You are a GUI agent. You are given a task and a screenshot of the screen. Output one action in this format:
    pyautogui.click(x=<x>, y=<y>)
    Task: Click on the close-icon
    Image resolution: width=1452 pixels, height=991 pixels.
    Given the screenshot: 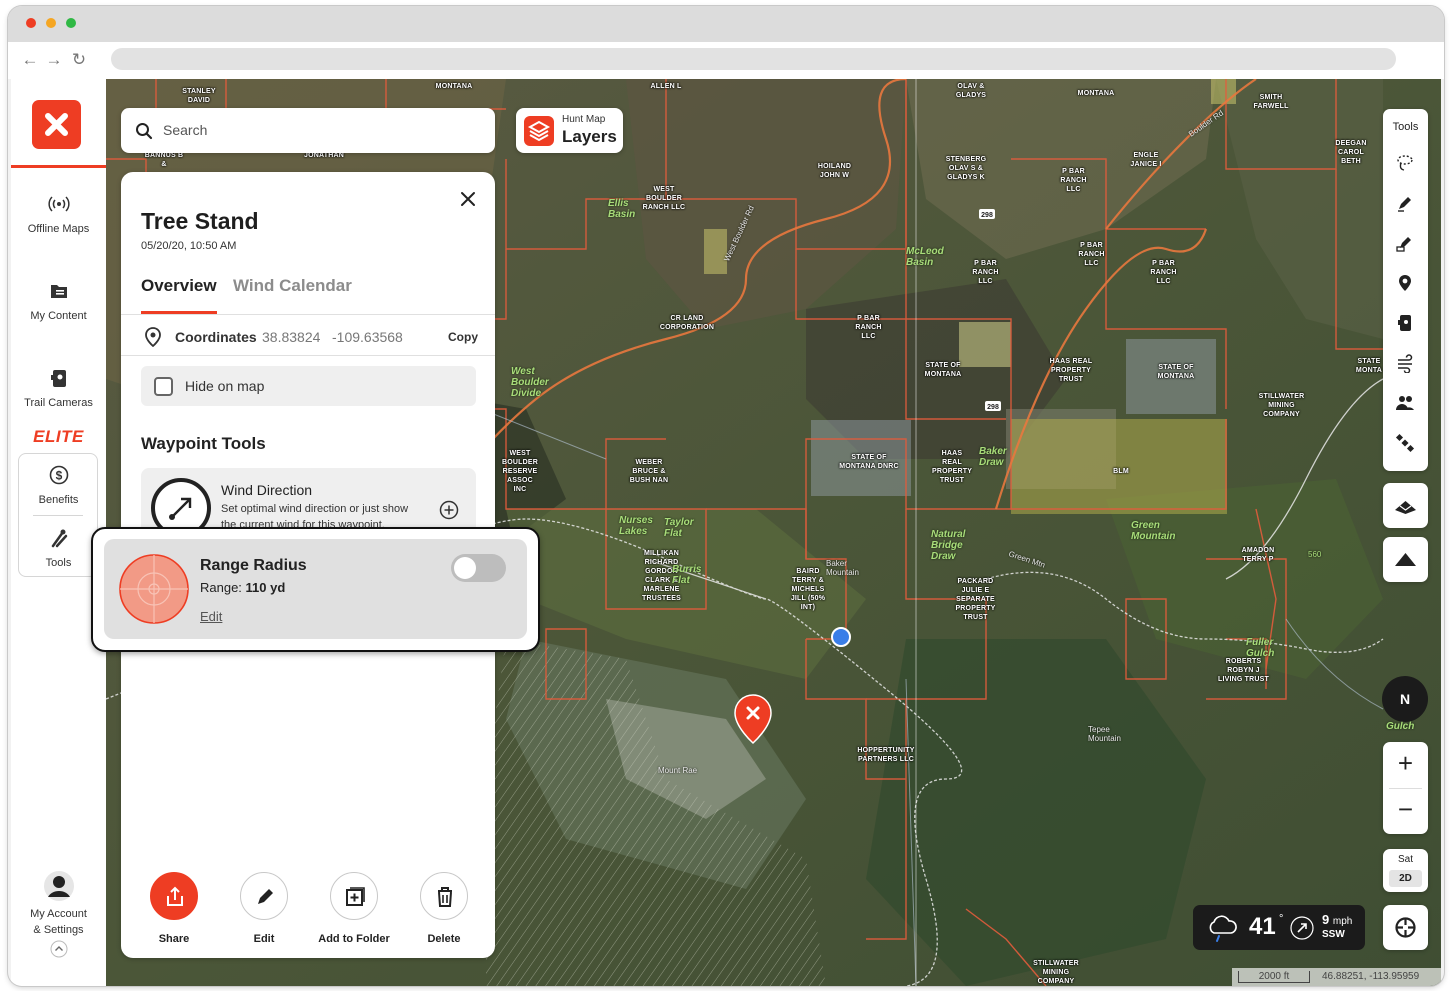 What is the action you would take?
    pyautogui.click(x=468, y=199)
    